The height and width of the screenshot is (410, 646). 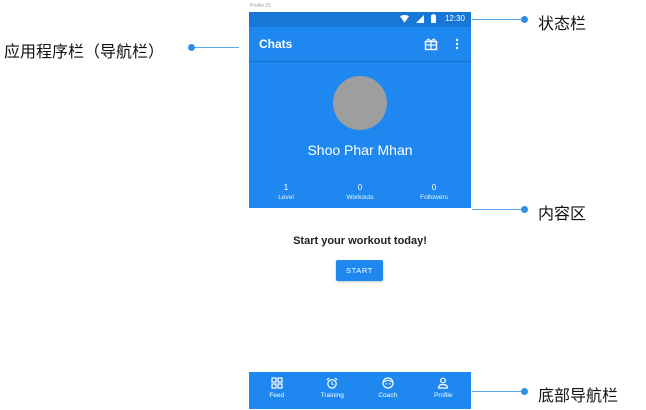 What do you see at coordinates (360, 241) in the screenshot?
I see `workout-prompt: Start your workout today!` at bounding box center [360, 241].